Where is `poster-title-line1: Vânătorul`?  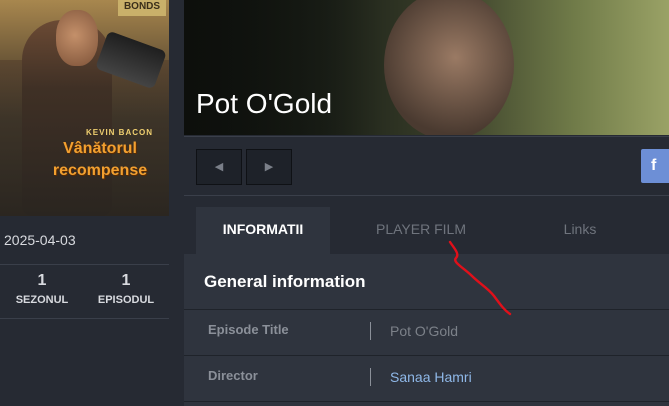
poster-title-line1: Vânătorul is located at coordinates (100, 148).